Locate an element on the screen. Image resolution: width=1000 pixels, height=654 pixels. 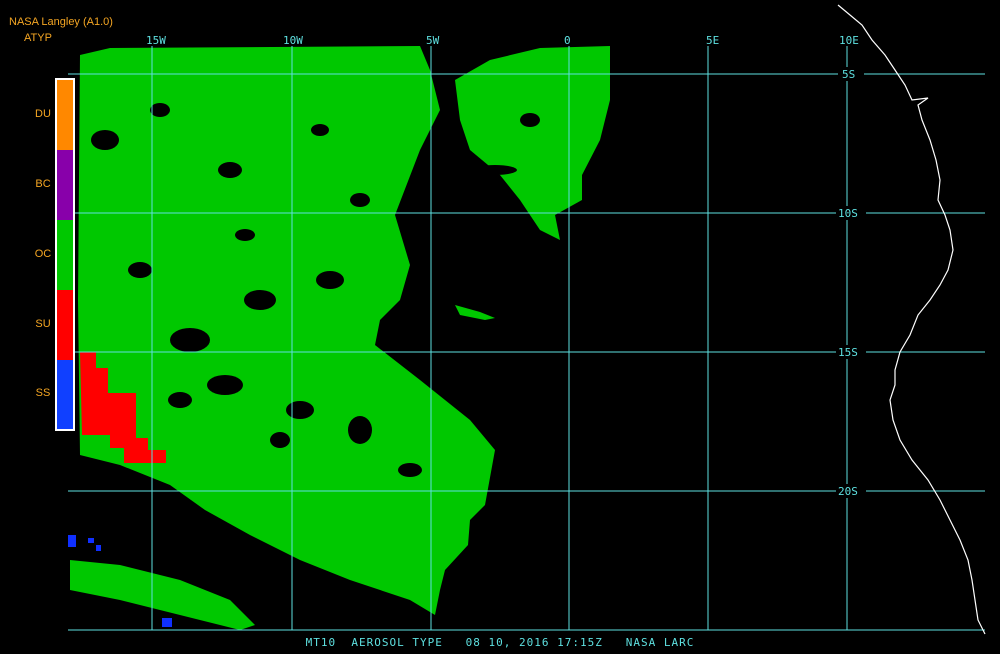
legend-label-du: DU is located at coordinates (43, 114).